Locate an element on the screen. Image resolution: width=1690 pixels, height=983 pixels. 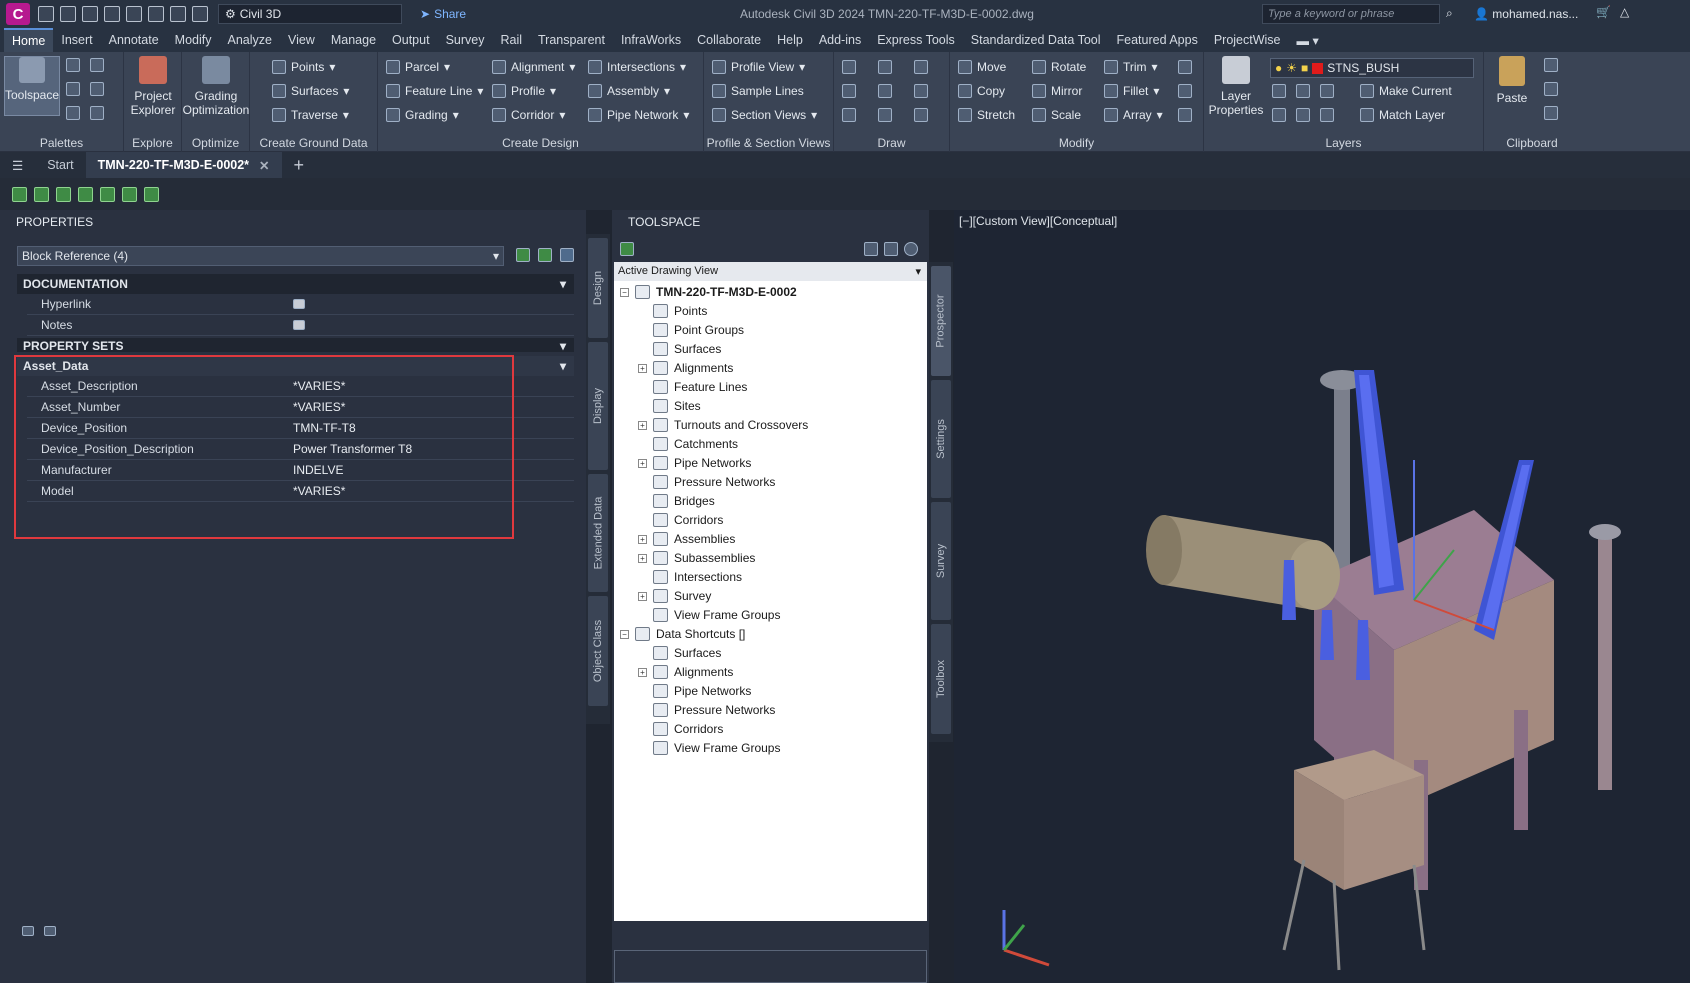
tree-item-catchments: Catchments is located at coordinates (688, 444).